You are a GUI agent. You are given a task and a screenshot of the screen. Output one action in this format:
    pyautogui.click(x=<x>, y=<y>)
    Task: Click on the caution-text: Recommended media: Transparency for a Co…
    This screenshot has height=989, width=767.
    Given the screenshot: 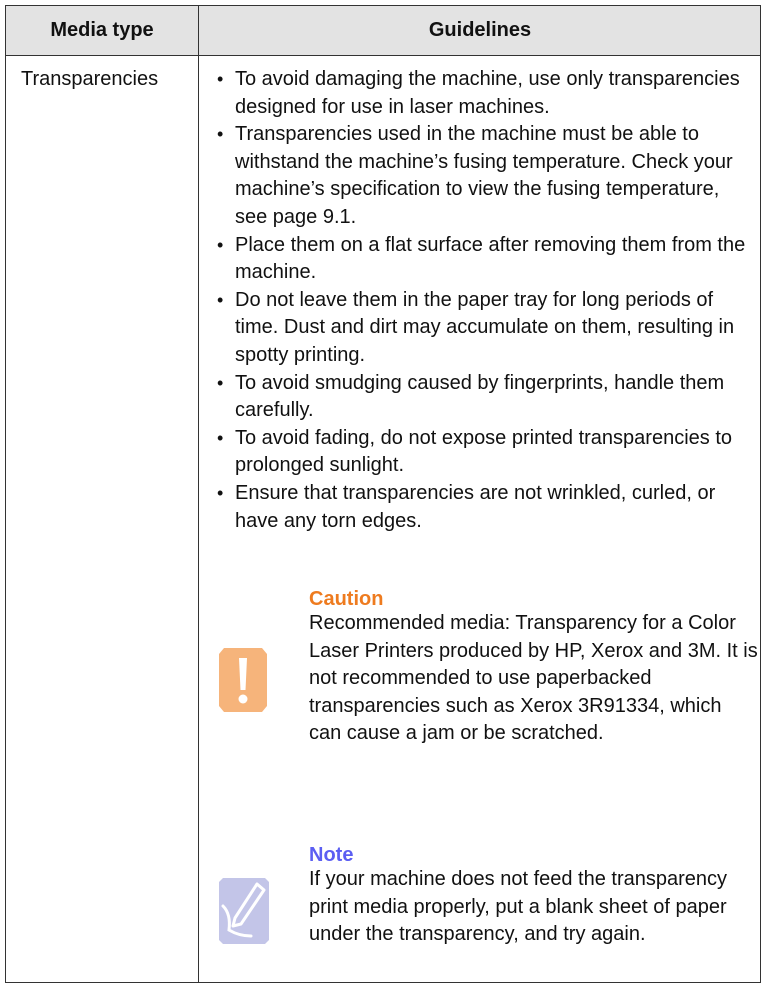 What is the action you would take?
    pyautogui.click(x=533, y=678)
    